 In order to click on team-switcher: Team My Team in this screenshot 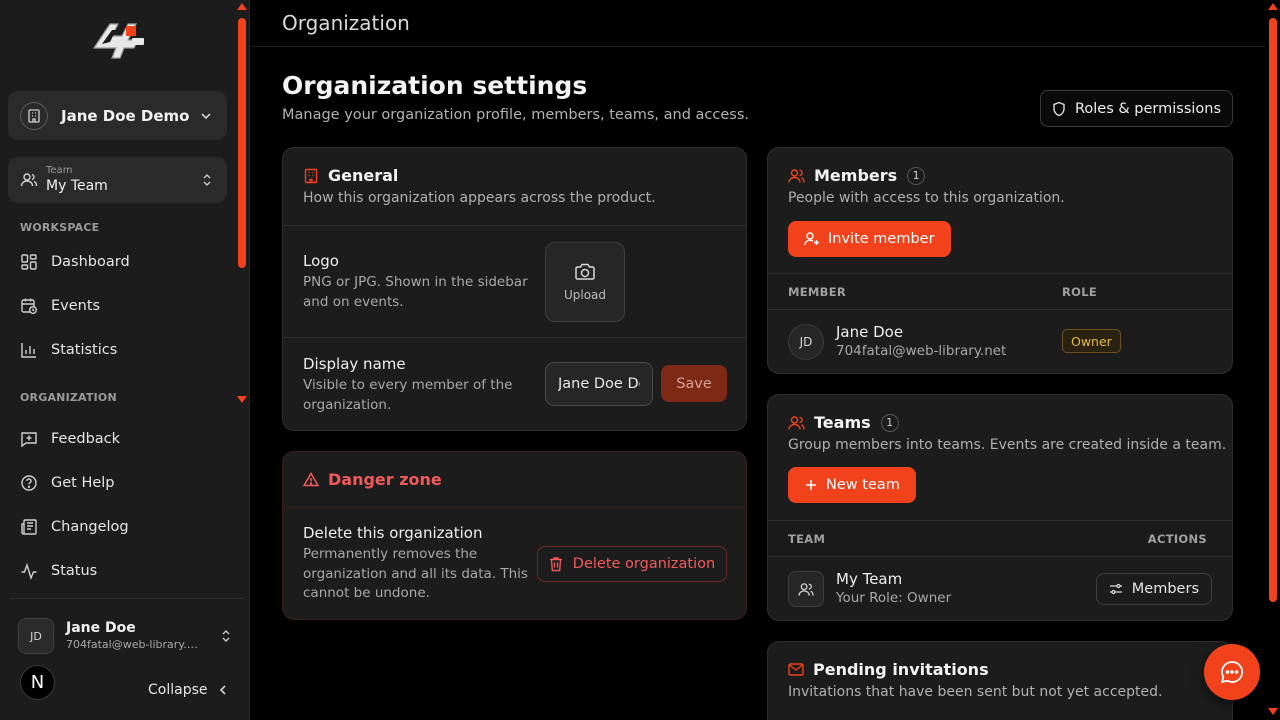, I will do `click(117, 180)`.